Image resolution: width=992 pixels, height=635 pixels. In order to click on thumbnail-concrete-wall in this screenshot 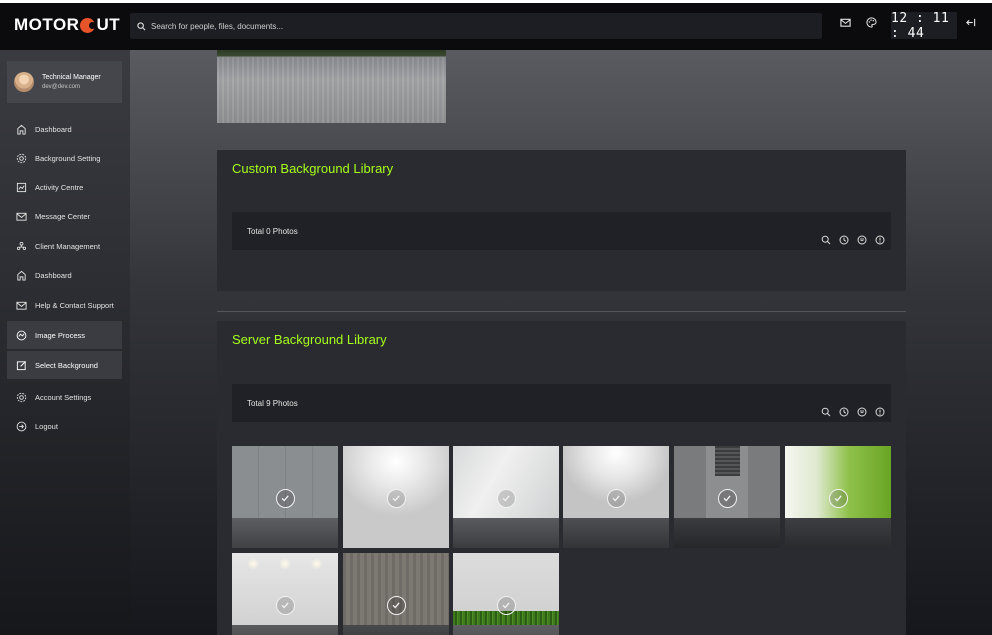, I will do `click(285, 497)`.